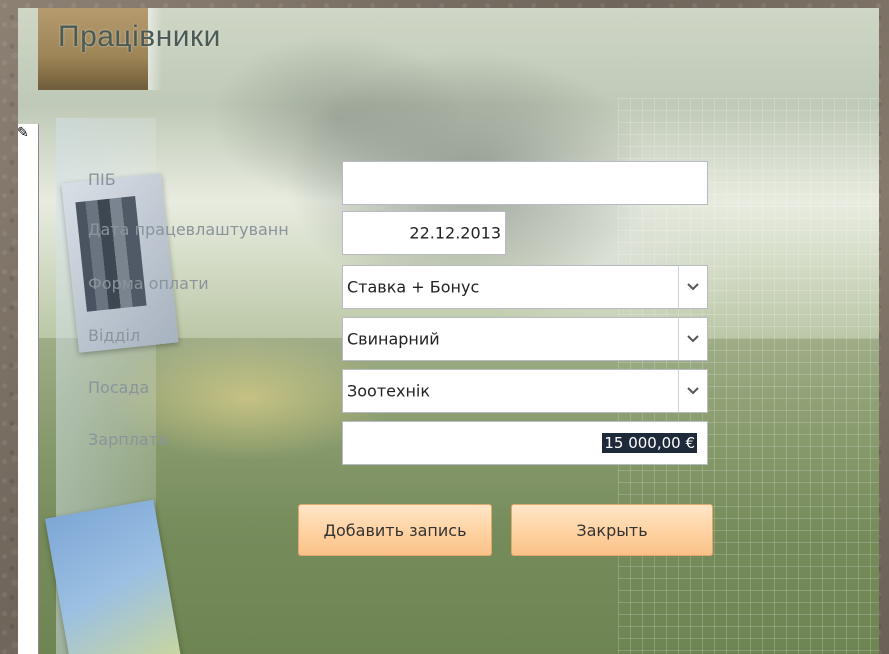 Image resolution: width=889 pixels, height=654 pixels. I want to click on hire-date-value: 22.12.2013, so click(455, 233).